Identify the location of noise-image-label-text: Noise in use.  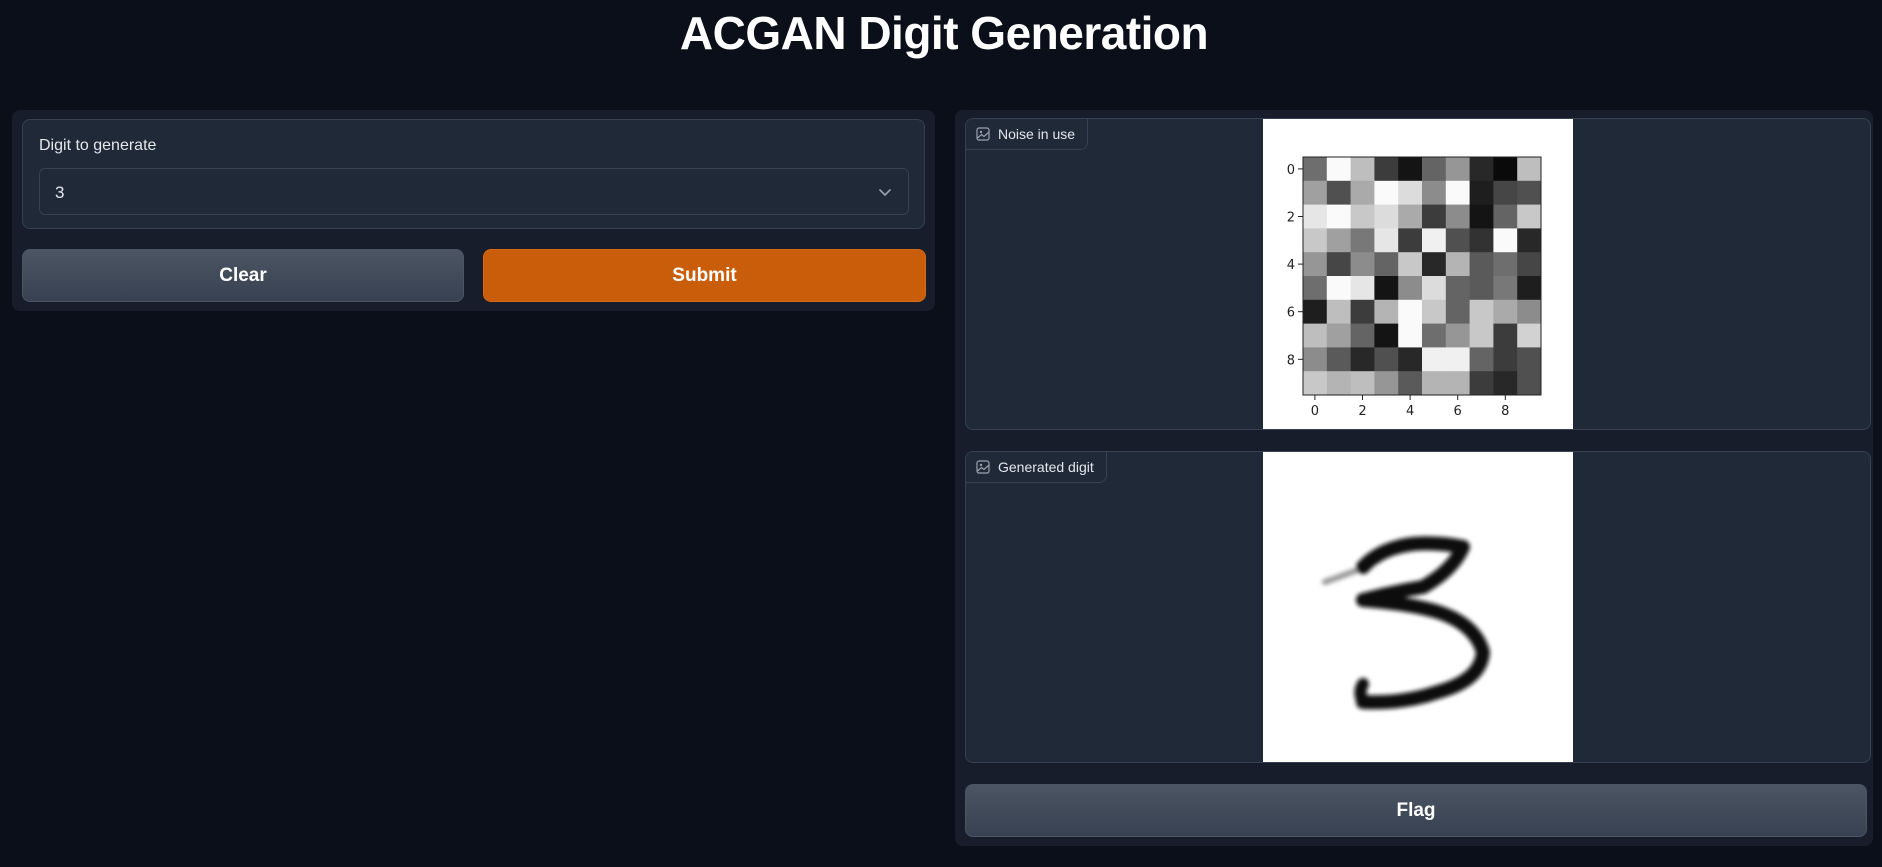
(1037, 134).